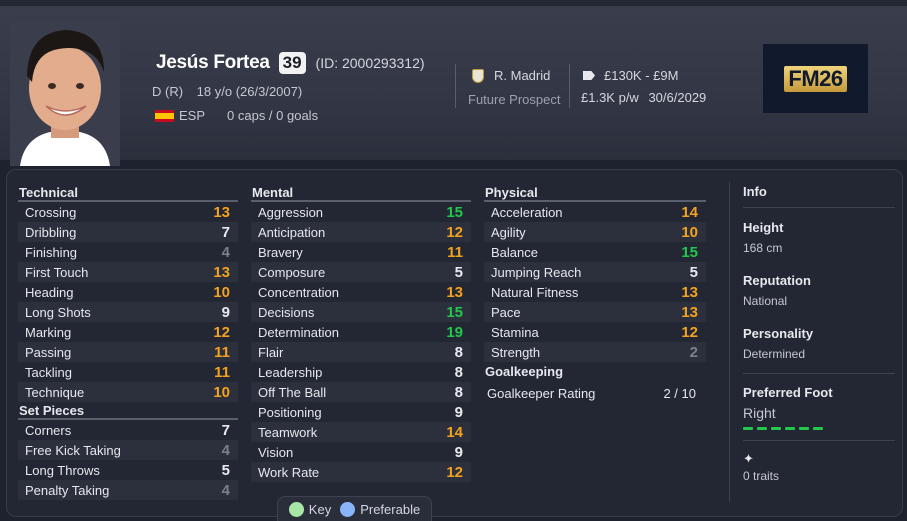  I want to click on set-pieces-title: Set Pieces, so click(128, 411).